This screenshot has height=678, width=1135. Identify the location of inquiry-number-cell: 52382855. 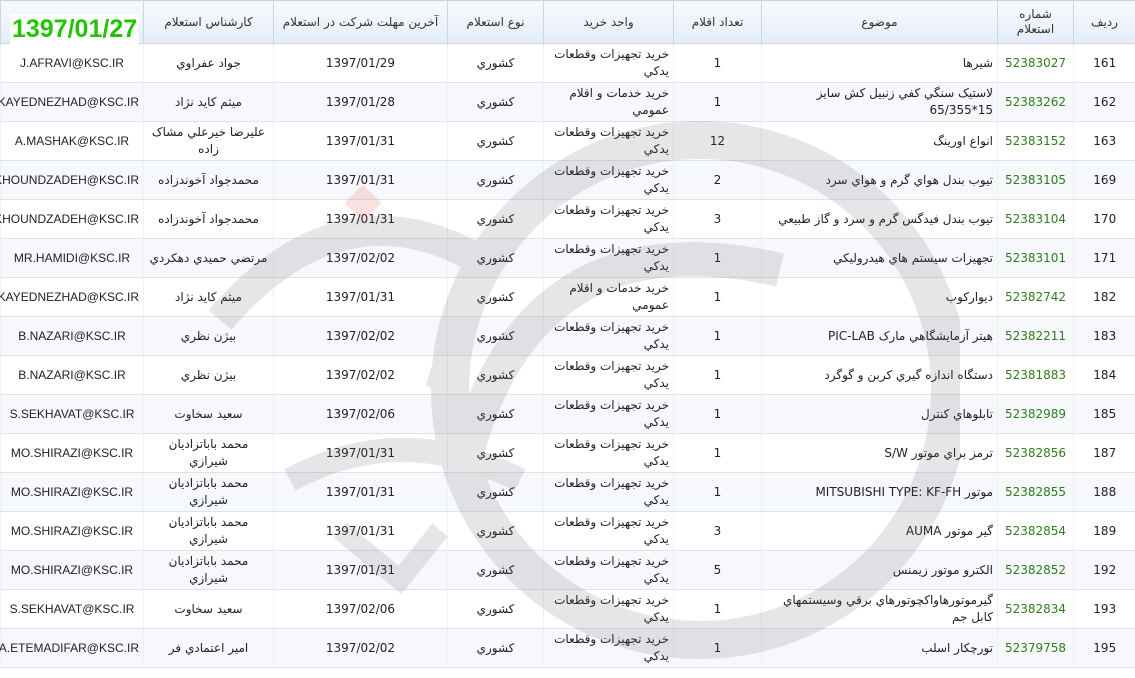
(1035, 492).